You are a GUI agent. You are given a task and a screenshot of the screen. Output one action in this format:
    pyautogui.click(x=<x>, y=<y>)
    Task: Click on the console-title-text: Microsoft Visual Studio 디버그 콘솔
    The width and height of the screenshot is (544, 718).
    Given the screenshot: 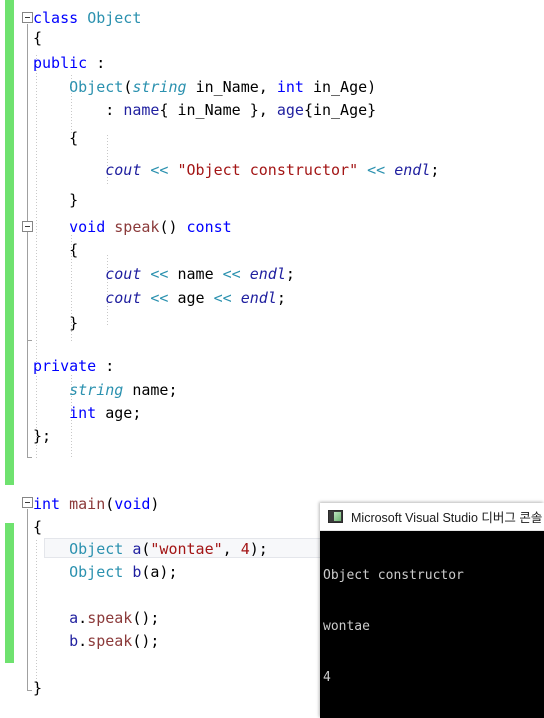 What is the action you would take?
    pyautogui.click(x=447, y=518)
    